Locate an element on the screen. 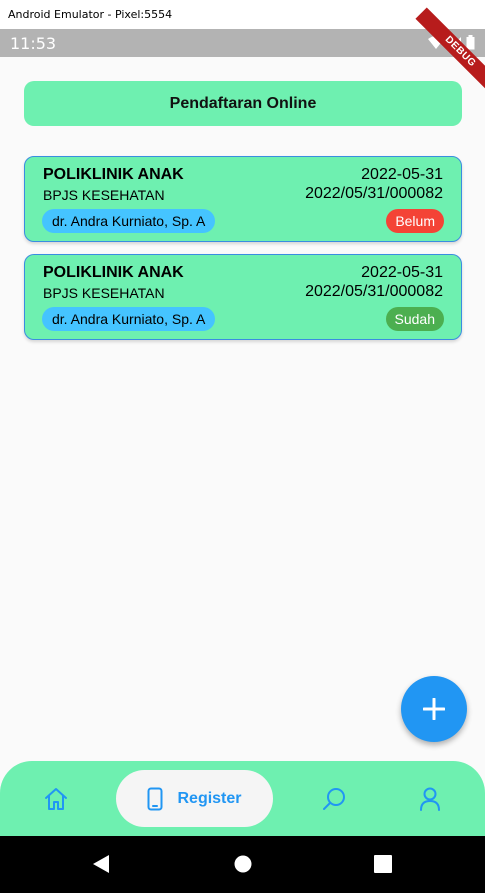  nav-profile is located at coordinates (430, 798).